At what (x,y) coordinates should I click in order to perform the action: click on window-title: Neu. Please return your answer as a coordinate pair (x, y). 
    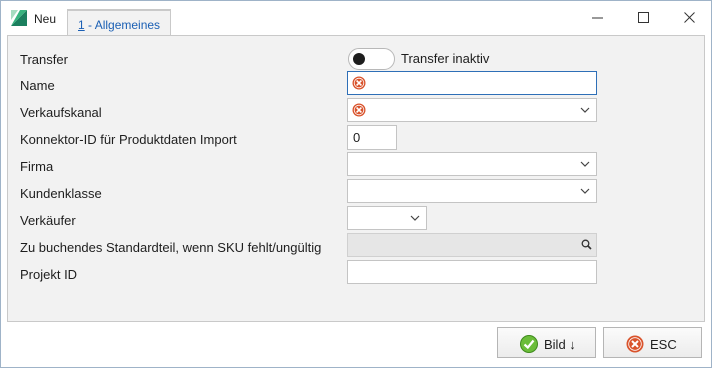
    Looking at the image, I should click on (45, 19).